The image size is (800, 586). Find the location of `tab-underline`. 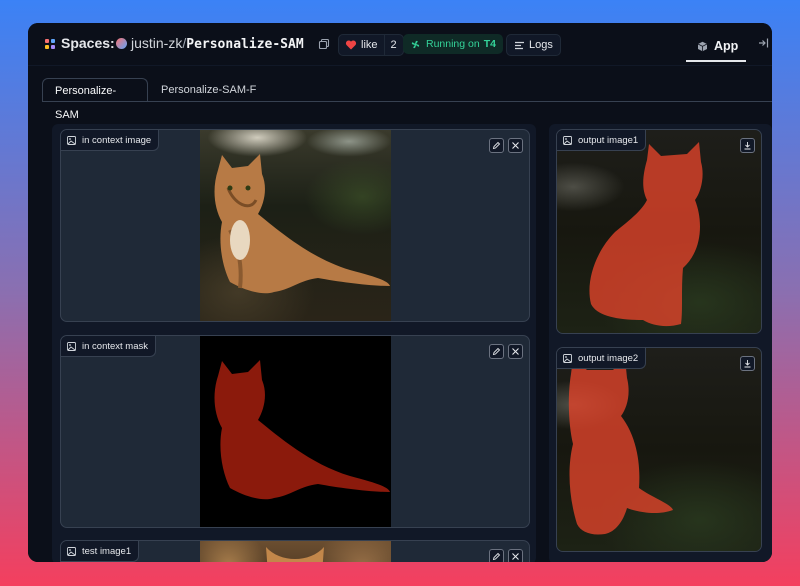

tab-underline is located at coordinates (407, 101).